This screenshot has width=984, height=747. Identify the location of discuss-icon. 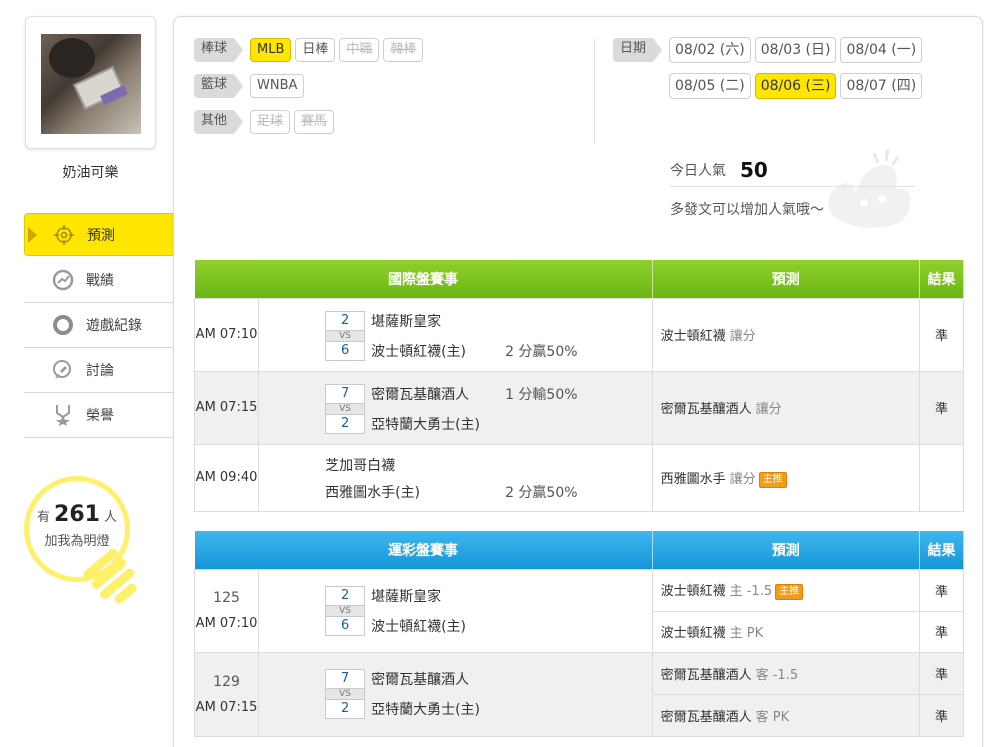
(63, 370).